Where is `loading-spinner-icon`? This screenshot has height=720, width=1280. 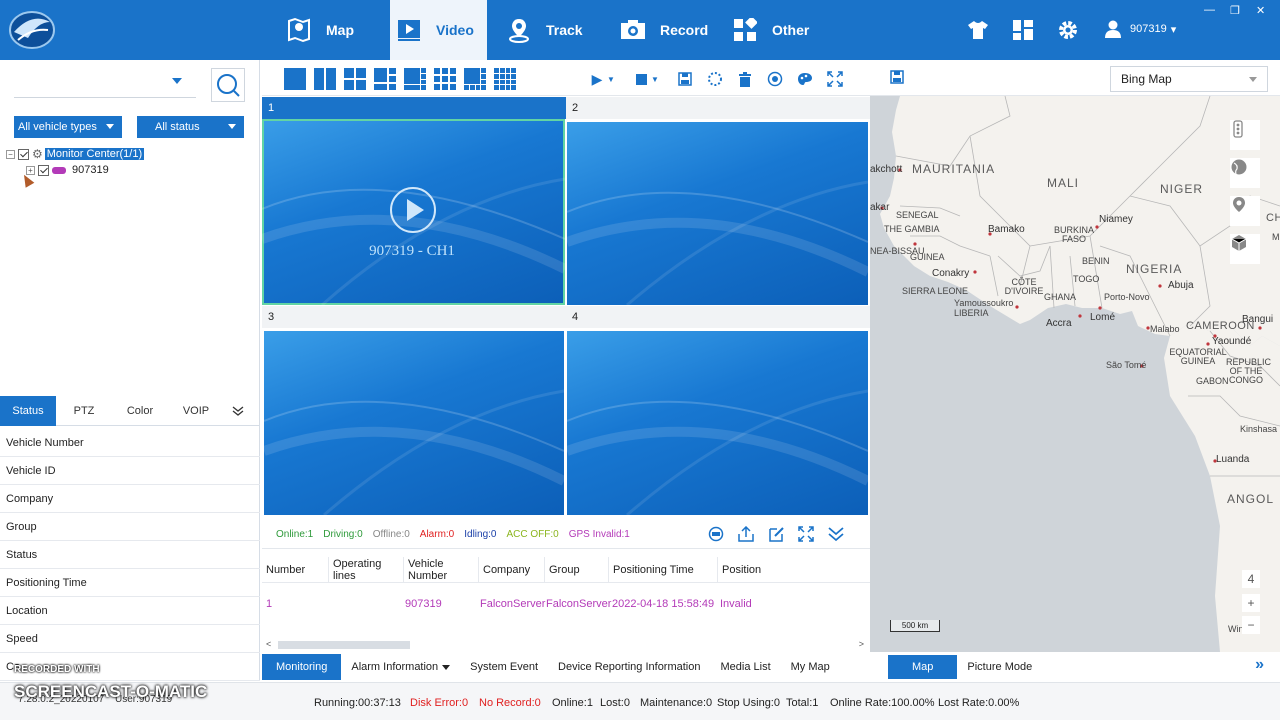 loading-spinner-icon is located at coordinates (715, 79).